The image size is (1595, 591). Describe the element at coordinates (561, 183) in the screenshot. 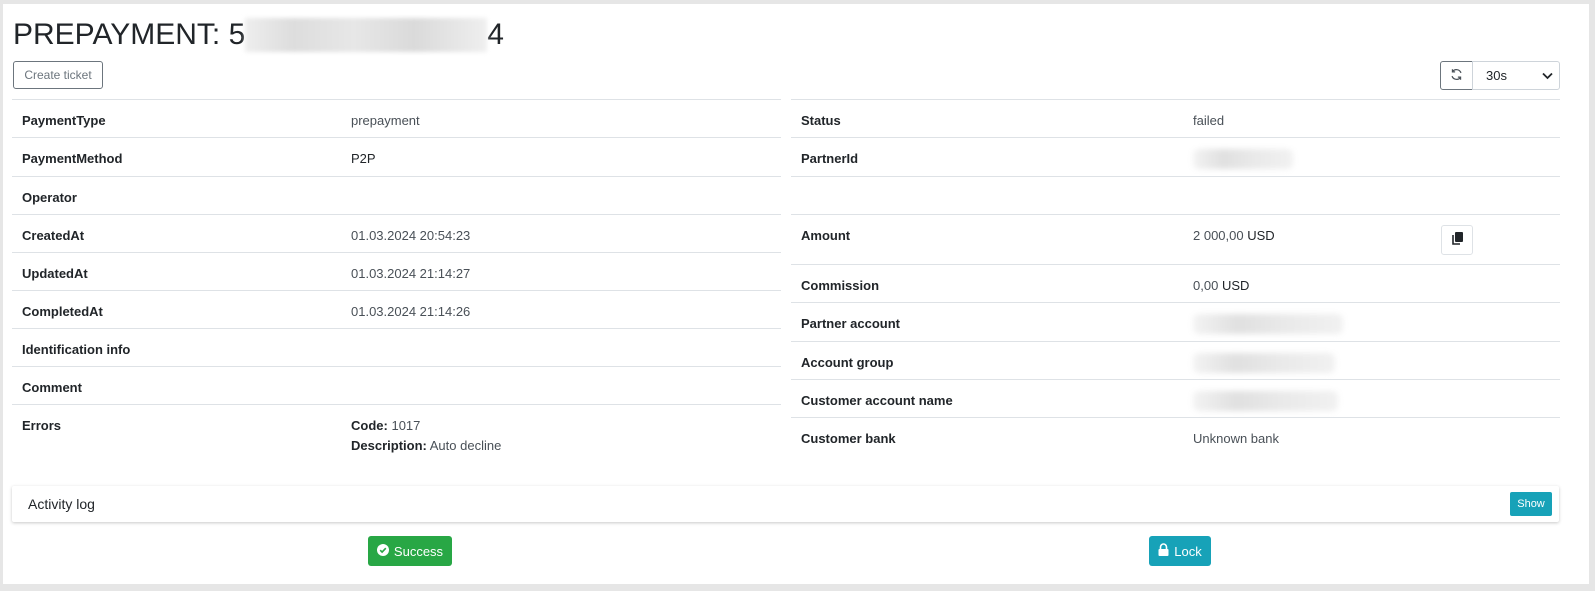

I see `operator-value` at that location.